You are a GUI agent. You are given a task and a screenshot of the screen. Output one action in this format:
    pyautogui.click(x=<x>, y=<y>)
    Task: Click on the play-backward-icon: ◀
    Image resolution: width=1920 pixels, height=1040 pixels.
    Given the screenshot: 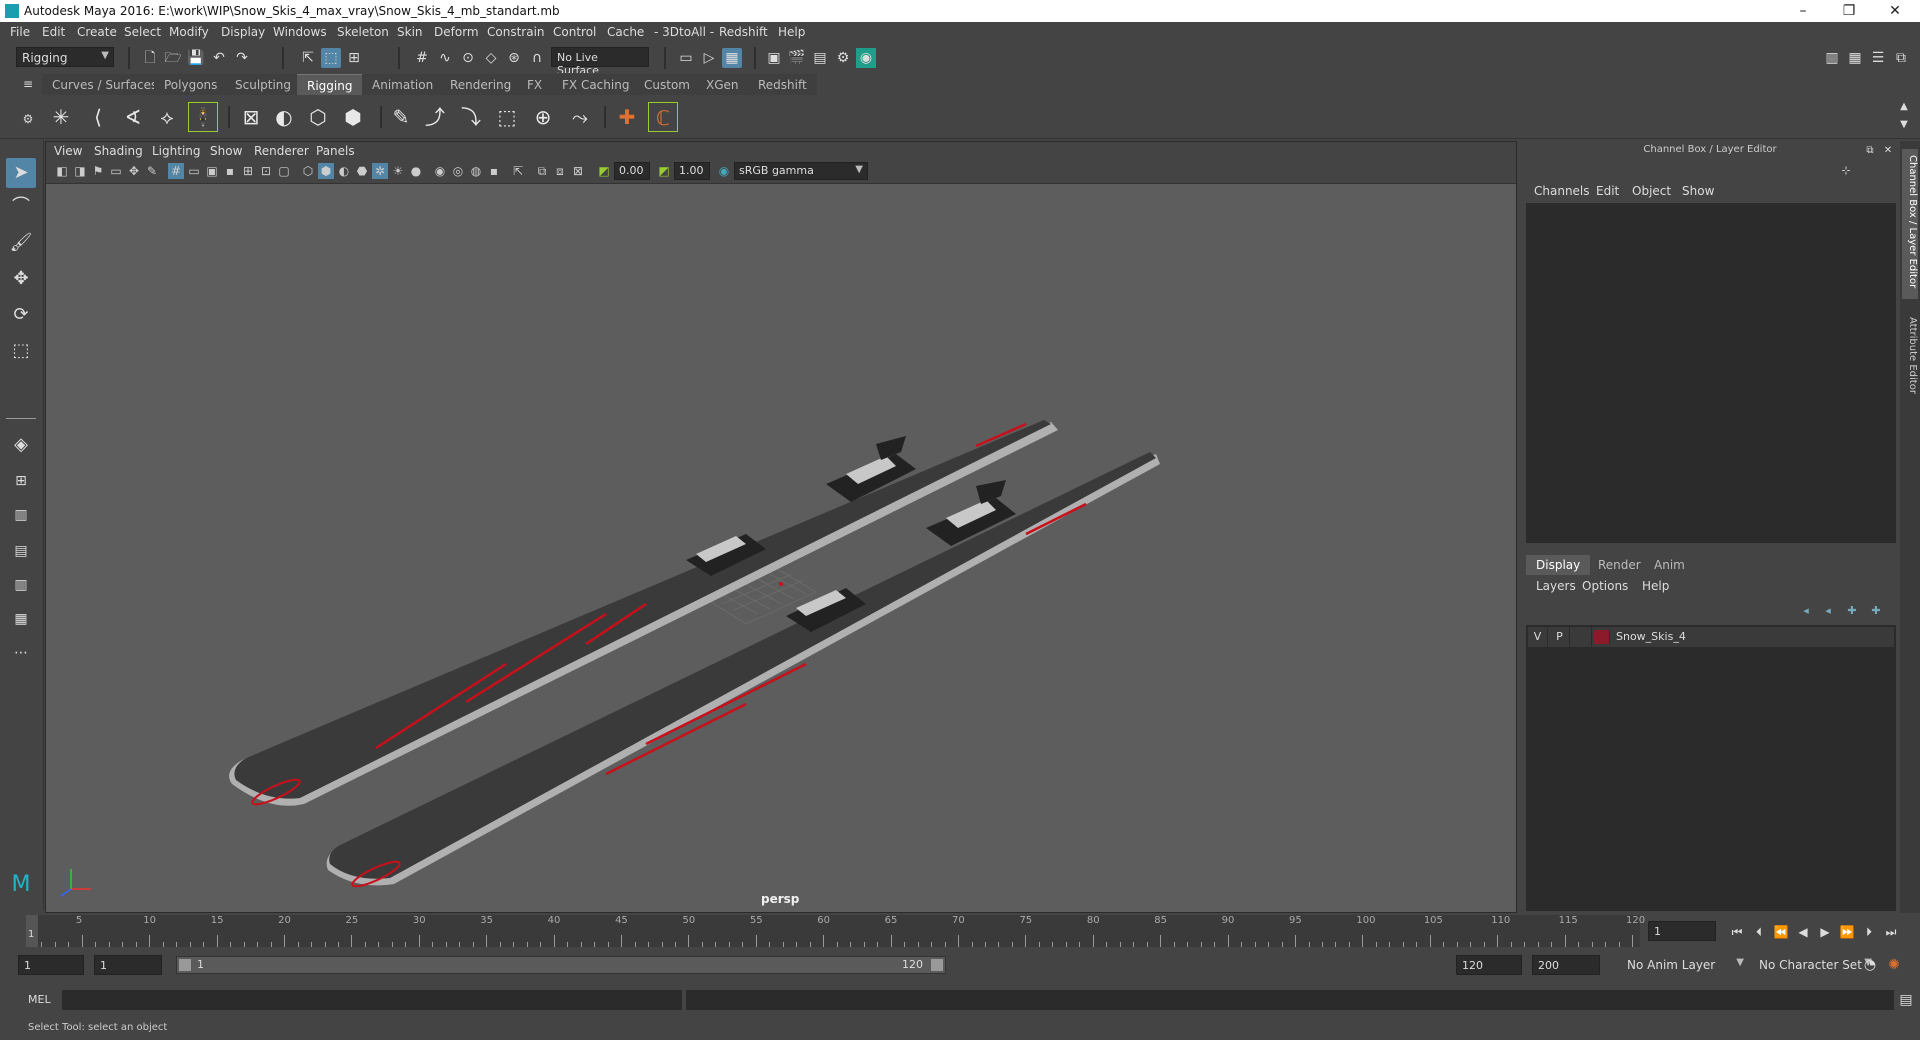 What is the action you would take?
    pyautogui.click(x=1803, y=932)
    